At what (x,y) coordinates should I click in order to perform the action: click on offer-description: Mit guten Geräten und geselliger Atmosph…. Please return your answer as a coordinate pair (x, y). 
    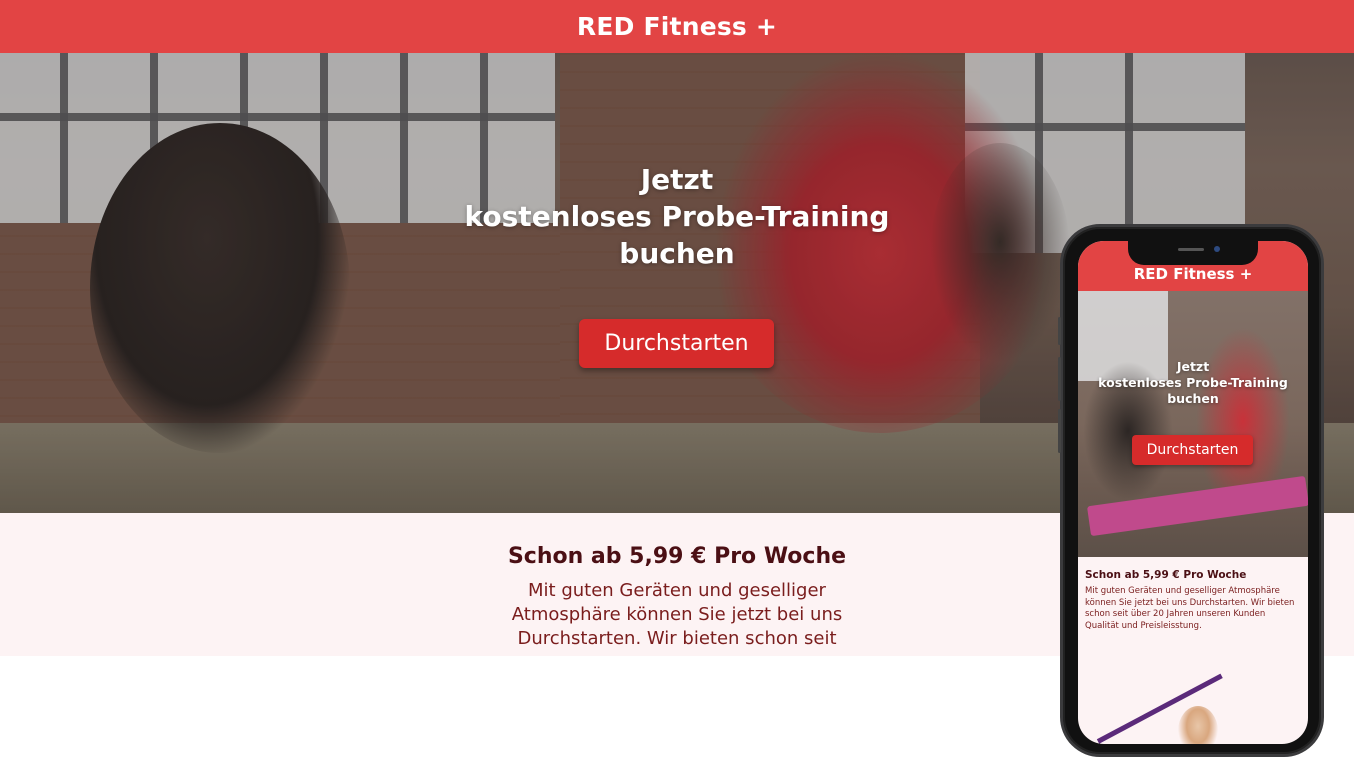
    Looking at the image, I should click on (677, 614).